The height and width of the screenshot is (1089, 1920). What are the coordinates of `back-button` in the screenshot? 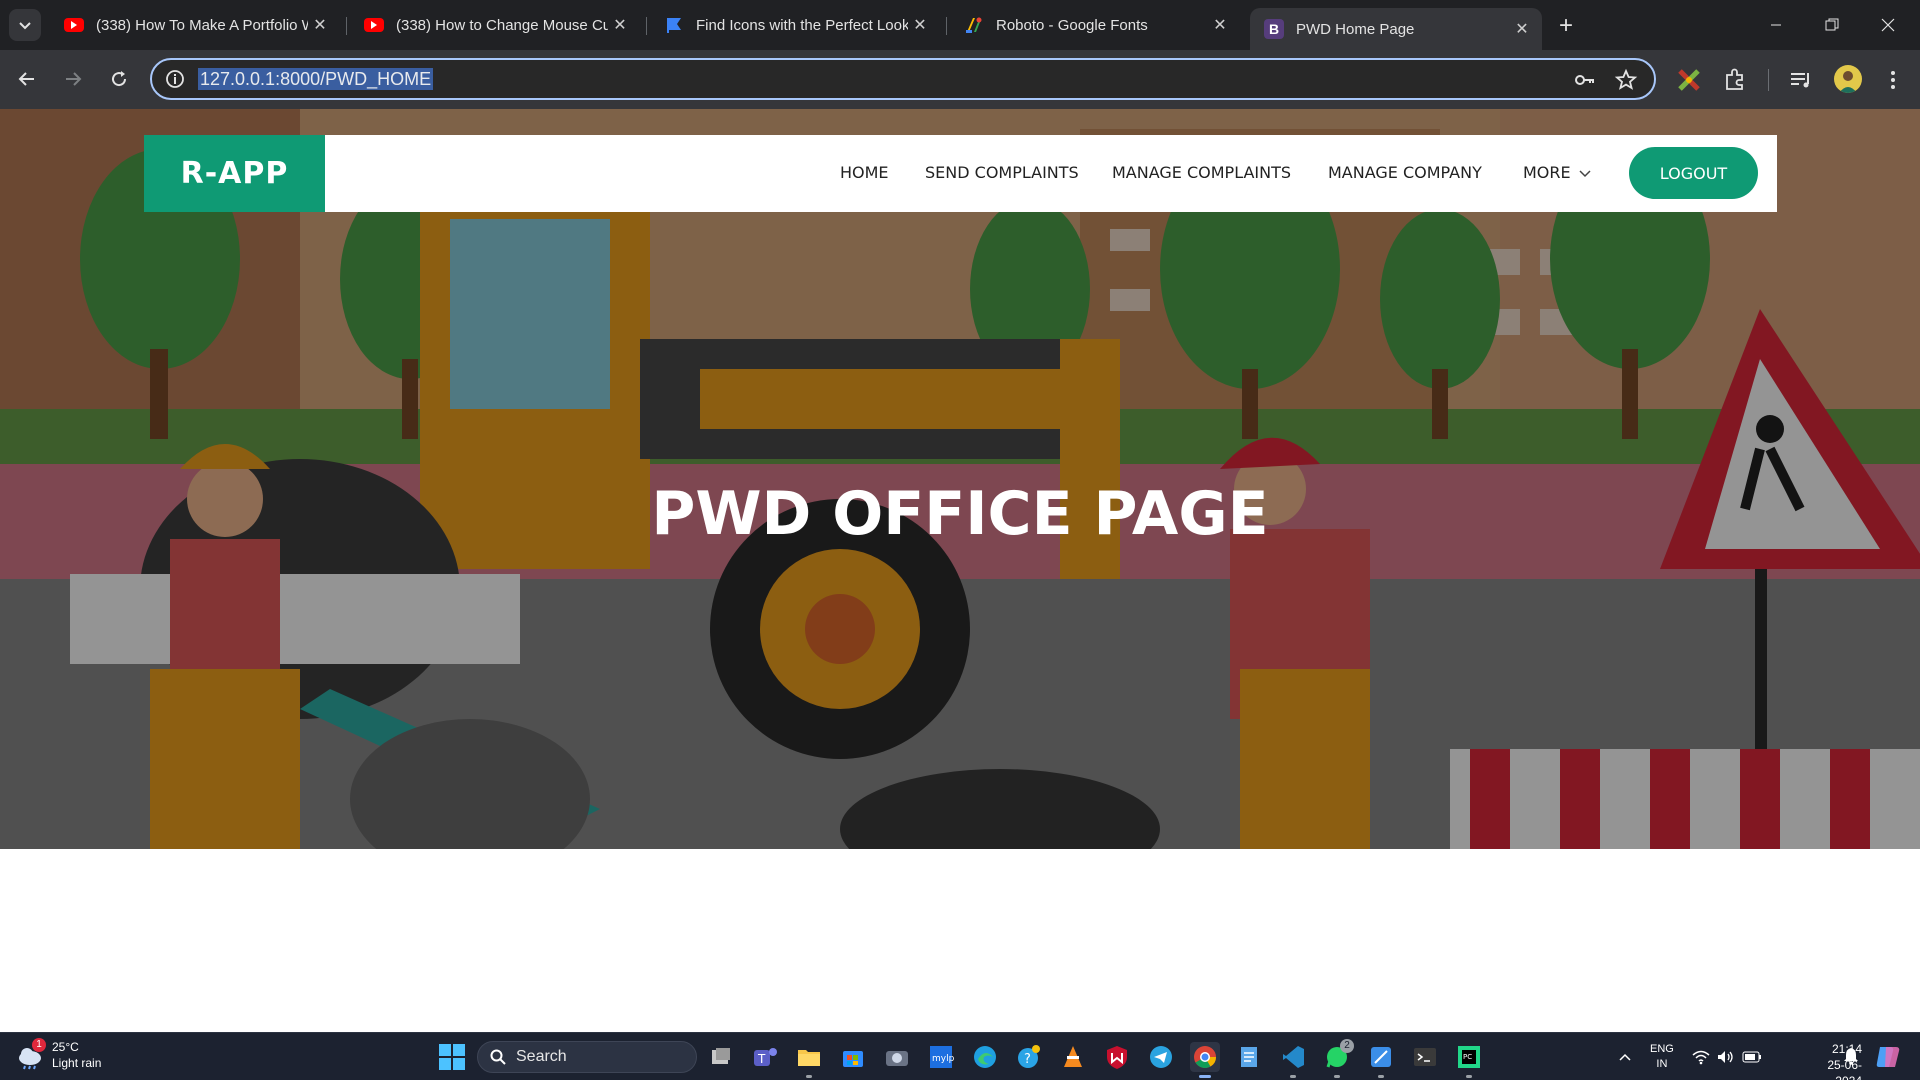 It's located at (27, 79).